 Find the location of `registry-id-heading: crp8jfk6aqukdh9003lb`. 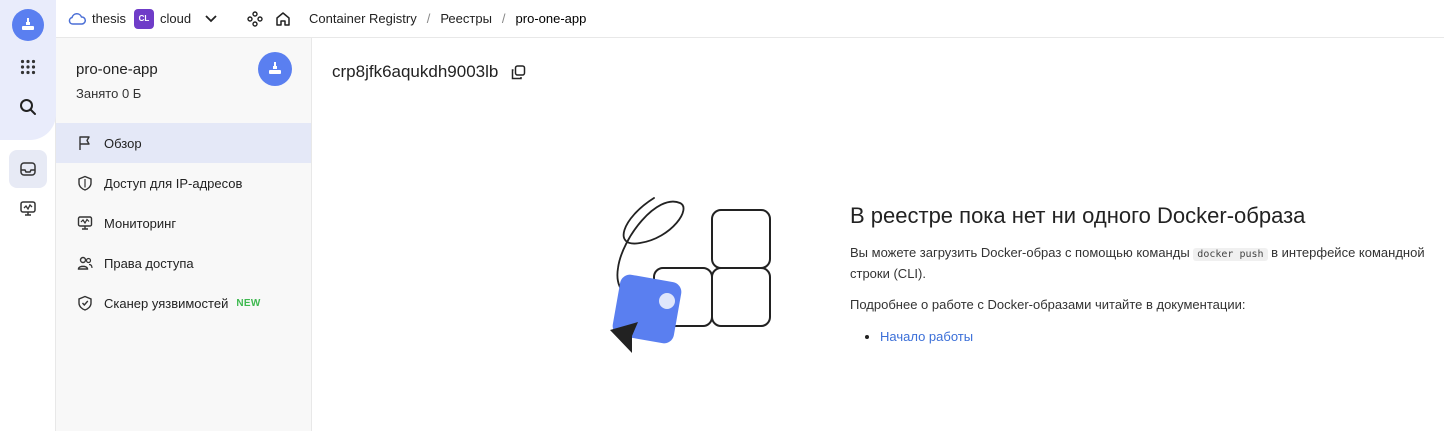

registry-id-heading: crp8jfk6aqukdh9003lb is located at coordinates (429, 72).